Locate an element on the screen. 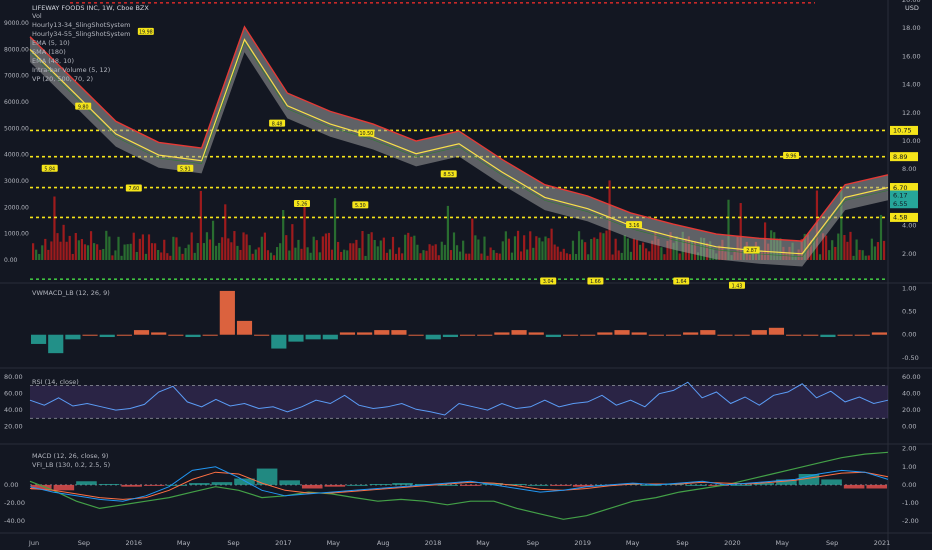 This screenshot has height=550, width=932. macd-axis-right-tick: -1.00 is located at coordinates (910, 503).